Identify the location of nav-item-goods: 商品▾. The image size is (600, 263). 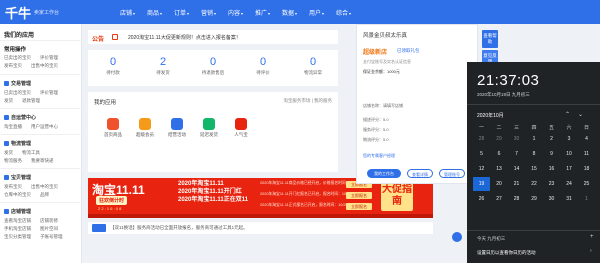
(154, 12).